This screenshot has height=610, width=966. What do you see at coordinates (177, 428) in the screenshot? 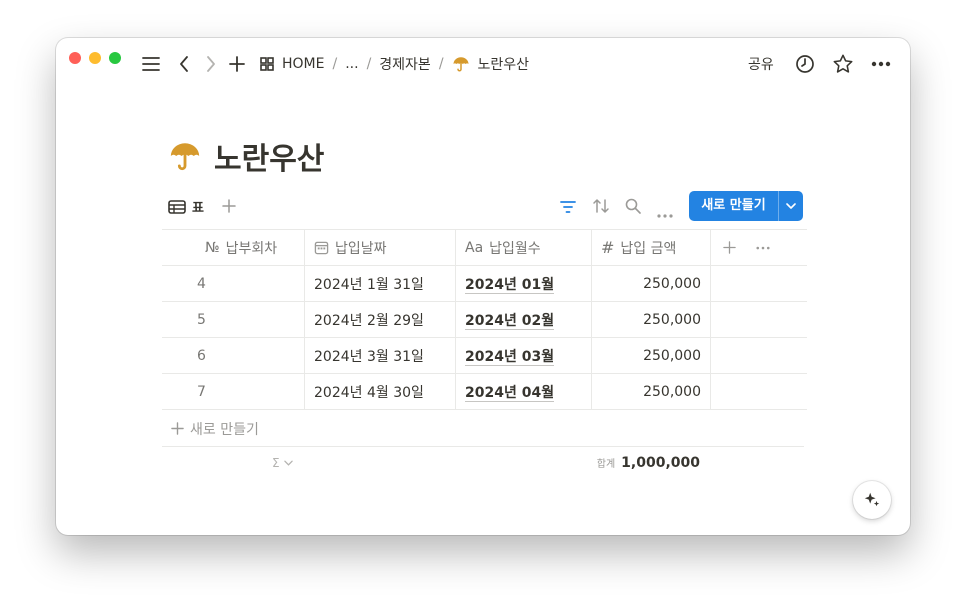
I see `plus-icon` at bounding box center [177, 428].